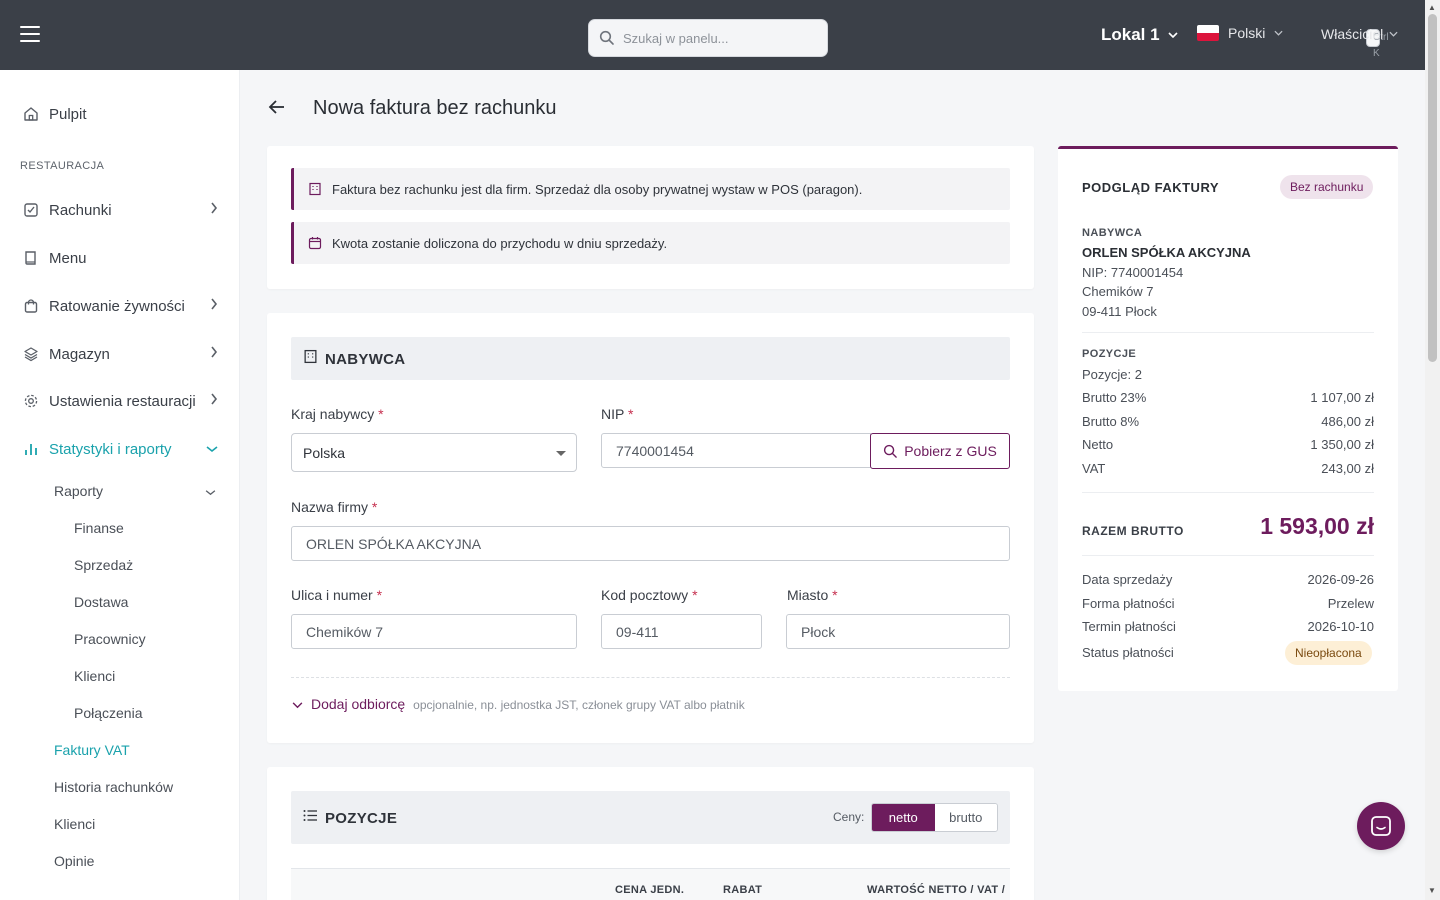 This screenshot has width=1440, height=900. What do you see at coordinates (1432, 7) in the screenshot?
I see `scroll-up-icon: ▲` at bounding box center [1432, 7].